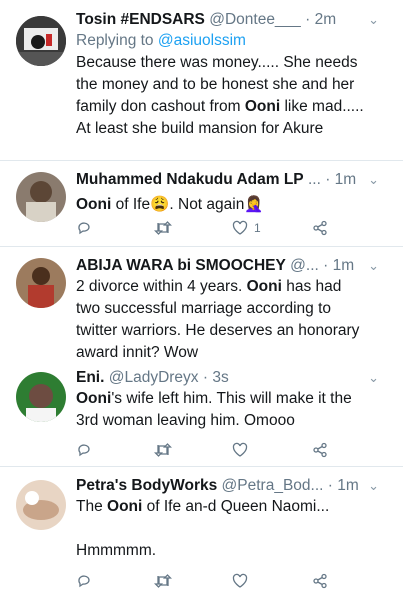  Describe the element at coordinates (154, 377) in the screenshot. I see `user-handle: @LadyDreyx` at that location.